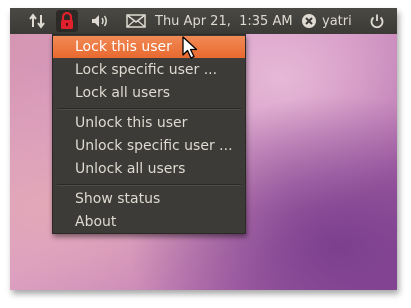 The image size is (411, 308). Describe the element at coordinates (149, 169) in the screenshot. I see `menu-item-unlock-all-users: Unlock all users` at that location.